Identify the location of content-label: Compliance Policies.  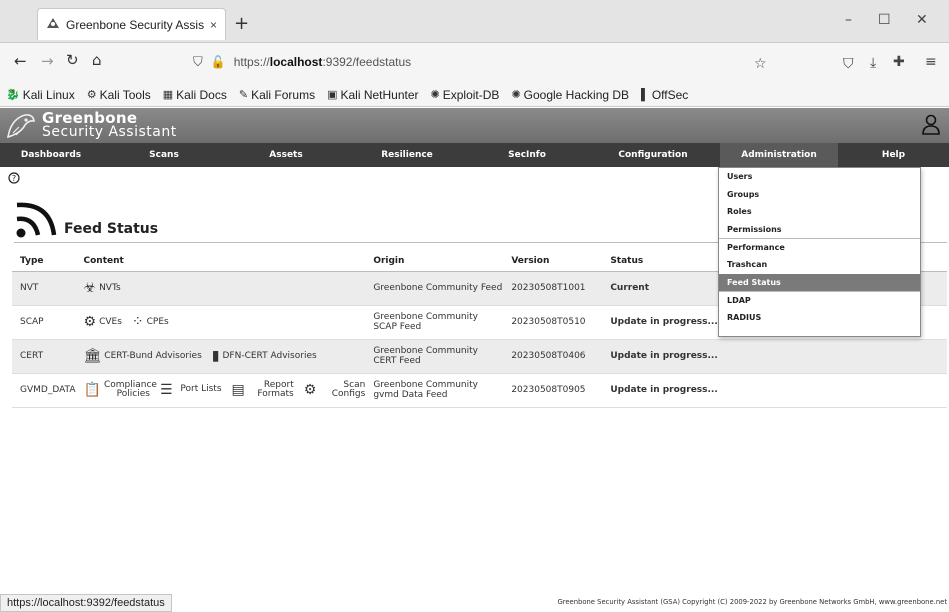
(130, 389).